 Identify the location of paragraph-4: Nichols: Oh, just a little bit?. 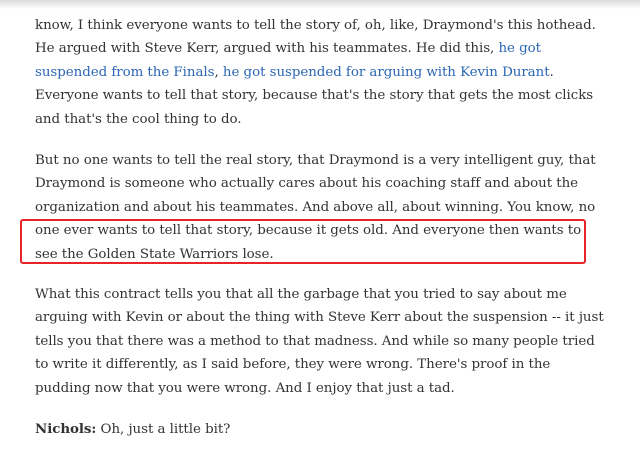
(320, 429).